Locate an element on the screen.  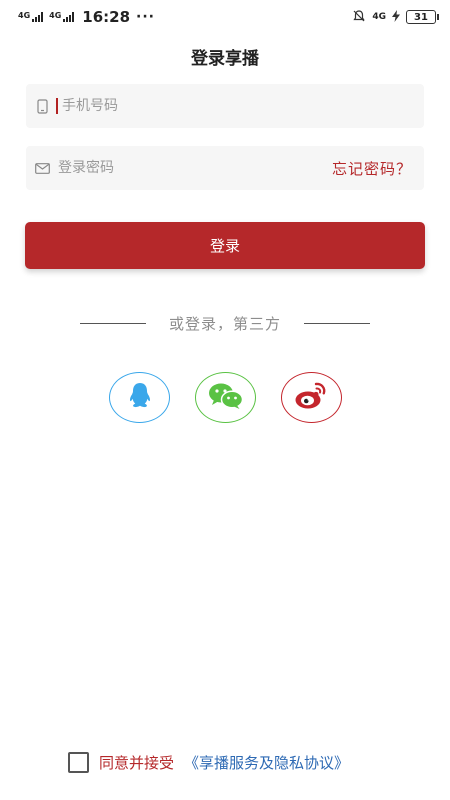
status-right: 4G 31 is located at coordinates (395, 17).